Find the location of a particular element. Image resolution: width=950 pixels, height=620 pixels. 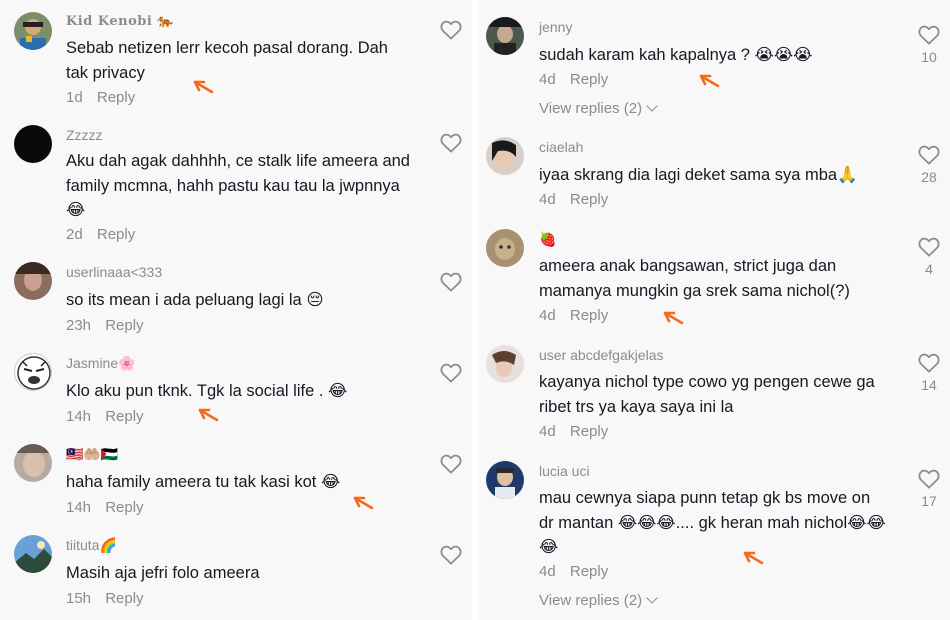

comment-text: Klo aku pun tknk. Tgk la social life . 😂 is located at coordinates (207, 391).